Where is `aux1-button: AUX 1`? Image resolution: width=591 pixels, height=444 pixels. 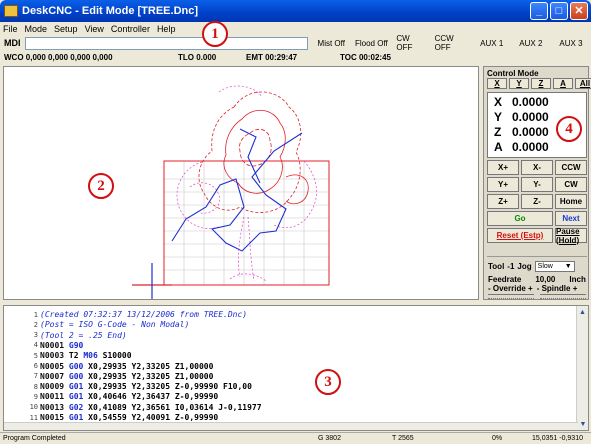
aux1-button: AUX 1 is located at coordinates (492, 43).